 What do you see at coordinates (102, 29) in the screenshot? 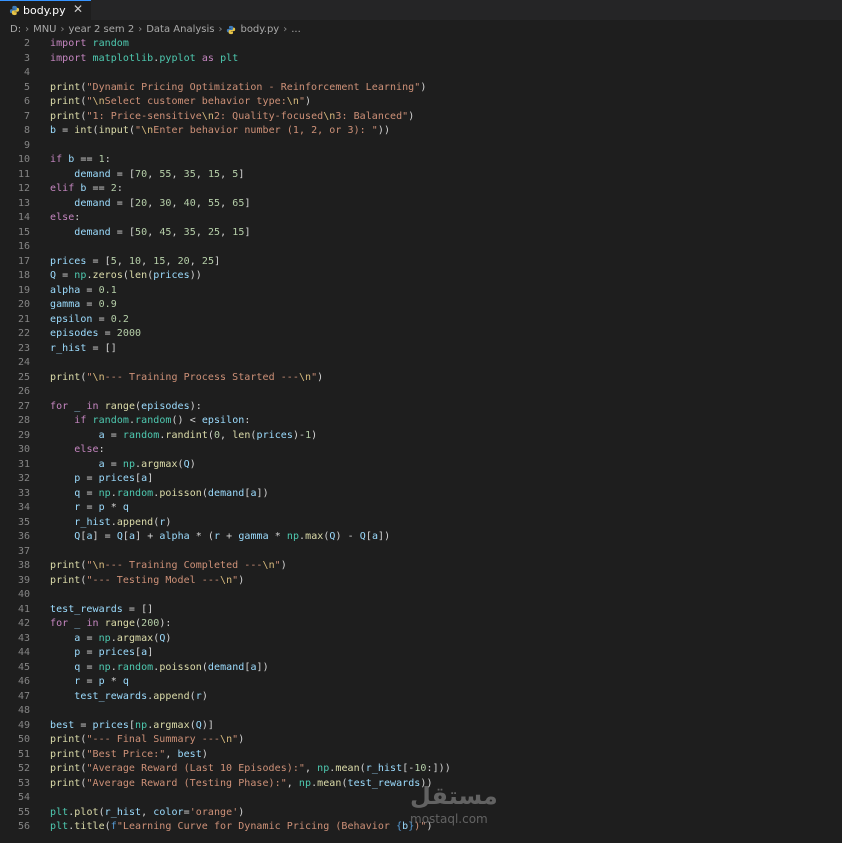
I see `breadcrumb-folder-year: year 2 sem 2` at bounding box center [102, 29].